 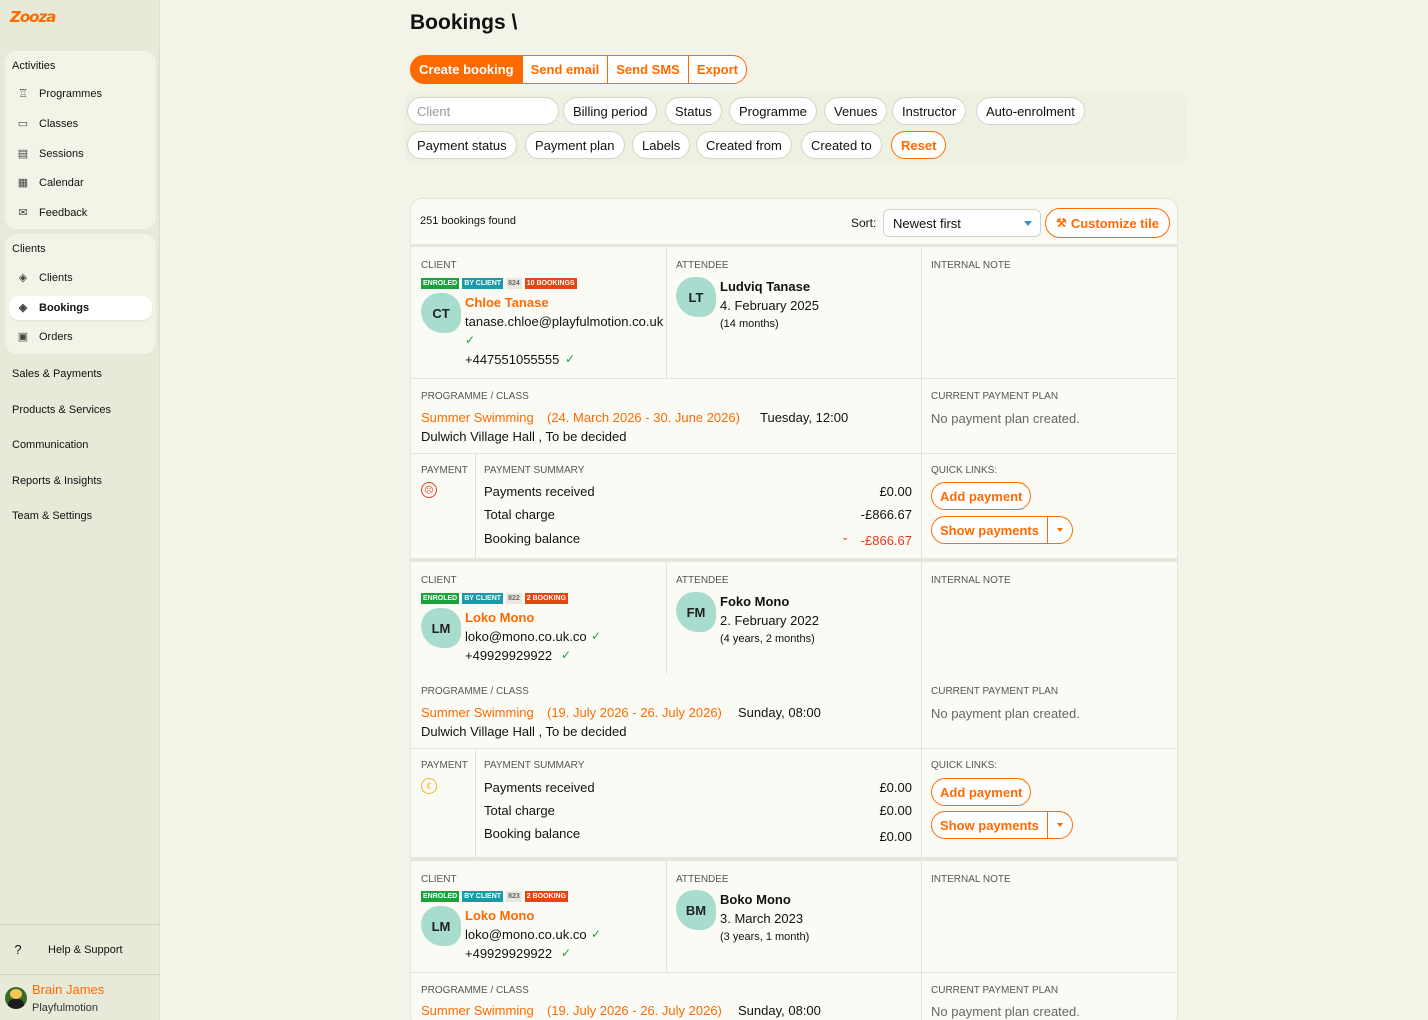 I want to click on attendee-age: (4 years, 2 months), so click(x=767, y=639).